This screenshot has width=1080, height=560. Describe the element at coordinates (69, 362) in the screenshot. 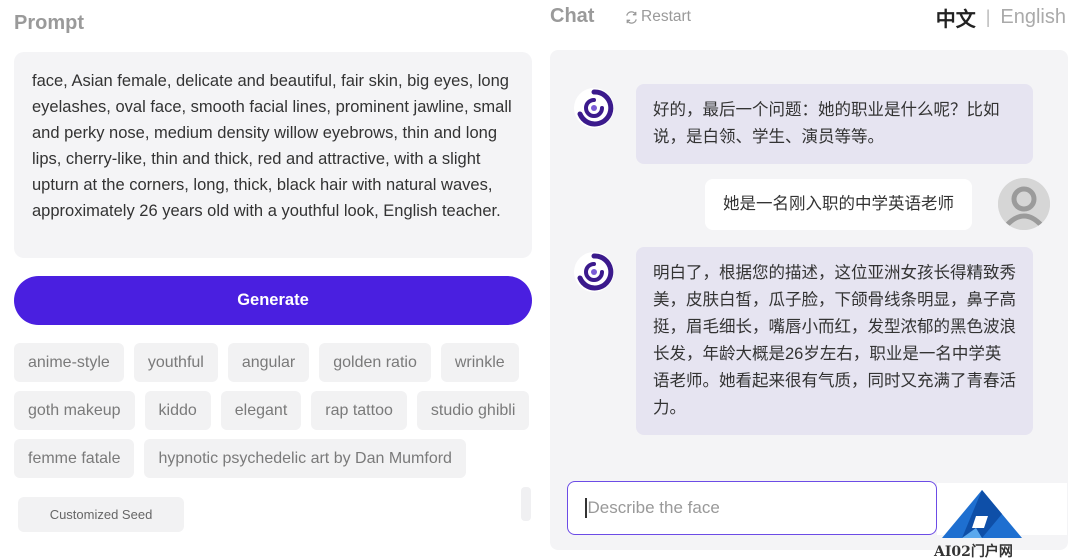

I see `tag-anime-style: anime-style` at that location.